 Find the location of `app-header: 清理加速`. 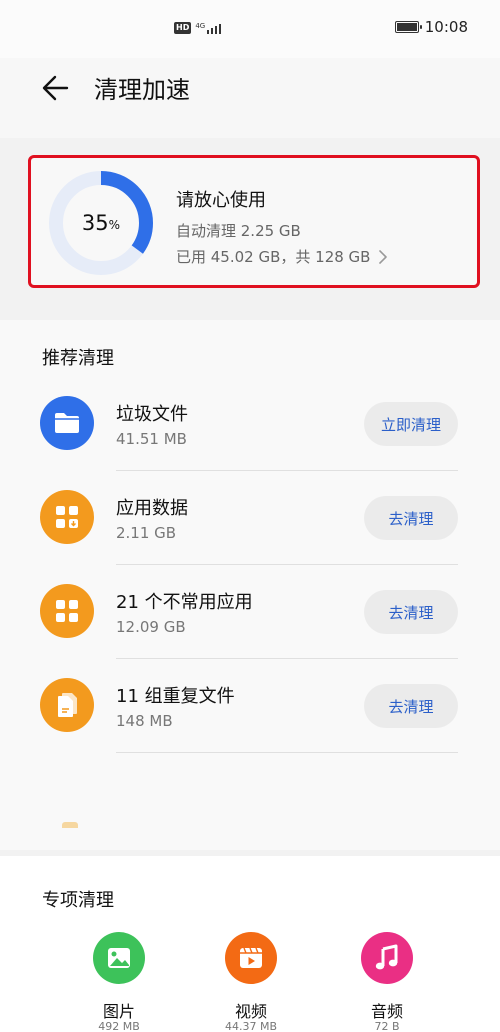

app-header: 清理加速 is located at coordinates (250, 98).